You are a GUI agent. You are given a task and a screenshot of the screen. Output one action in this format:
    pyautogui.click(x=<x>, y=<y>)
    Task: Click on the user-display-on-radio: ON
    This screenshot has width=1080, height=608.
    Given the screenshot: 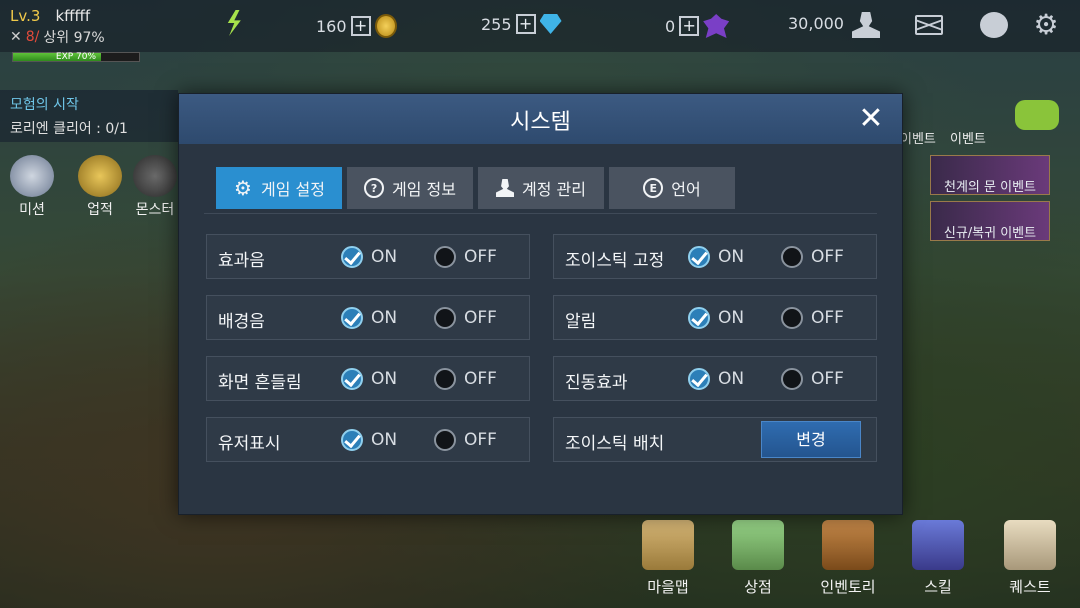 What is the action you would take?
    pyautogui.click(x=369, y=440)
    